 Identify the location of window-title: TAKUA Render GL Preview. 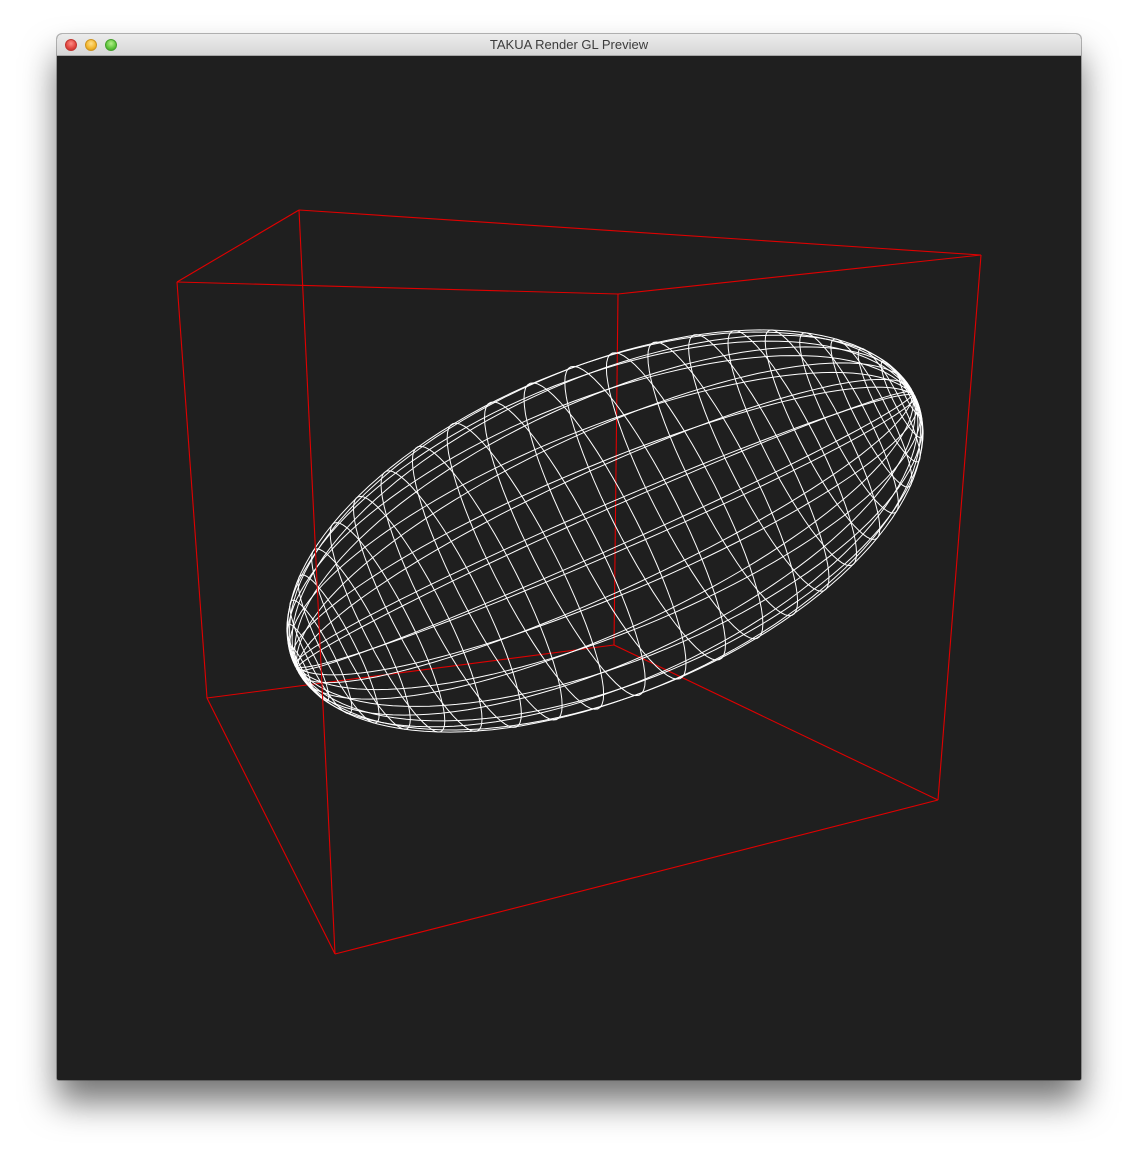
(569, 44).